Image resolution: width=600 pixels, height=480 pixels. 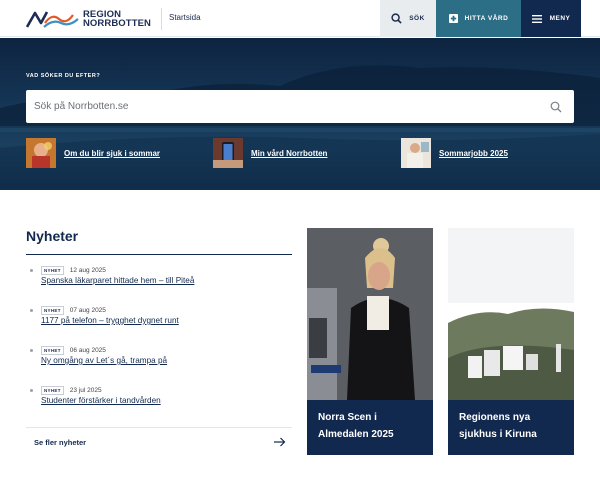 What do you see at coordinates (161, 19) in the screenshot?
I see `header-divider` at bounding box center [161, 19].